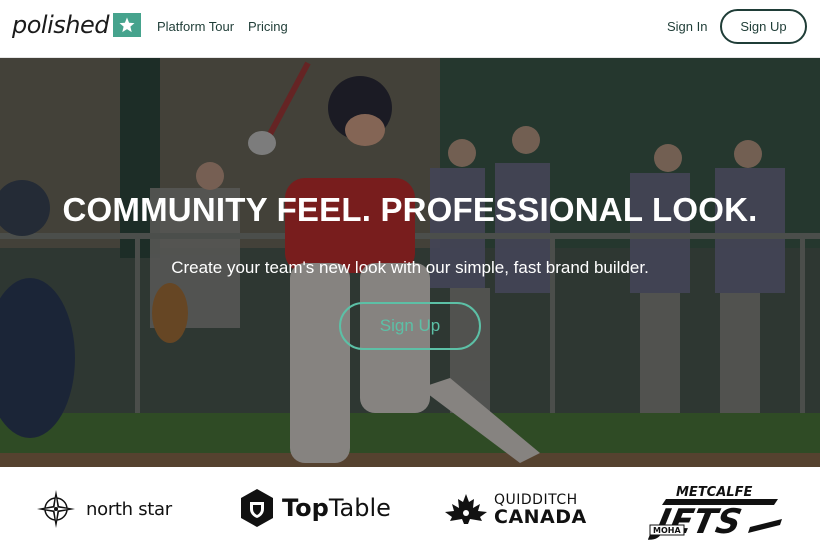  I want to click on north-star-logo: north star, so click(104, 509).